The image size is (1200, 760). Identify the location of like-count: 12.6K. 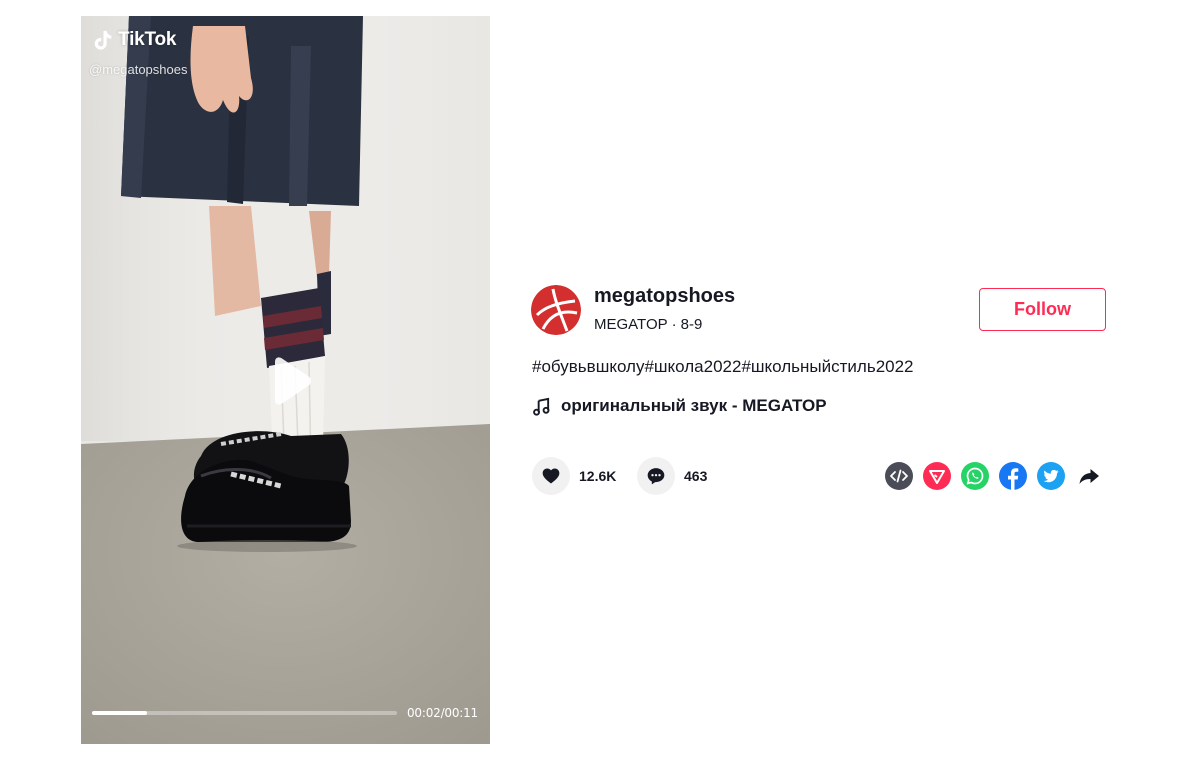
(598, 476).